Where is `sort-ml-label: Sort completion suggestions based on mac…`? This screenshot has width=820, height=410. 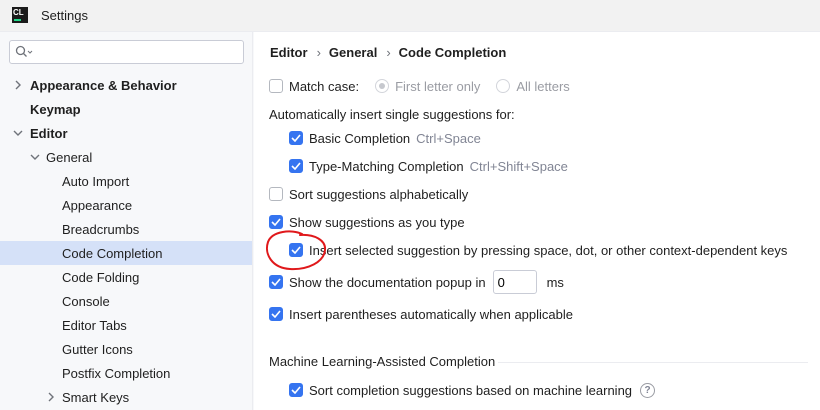
sort-ml-label: Sort completion suggestions based on mac… is located at coordinates (470, 390).